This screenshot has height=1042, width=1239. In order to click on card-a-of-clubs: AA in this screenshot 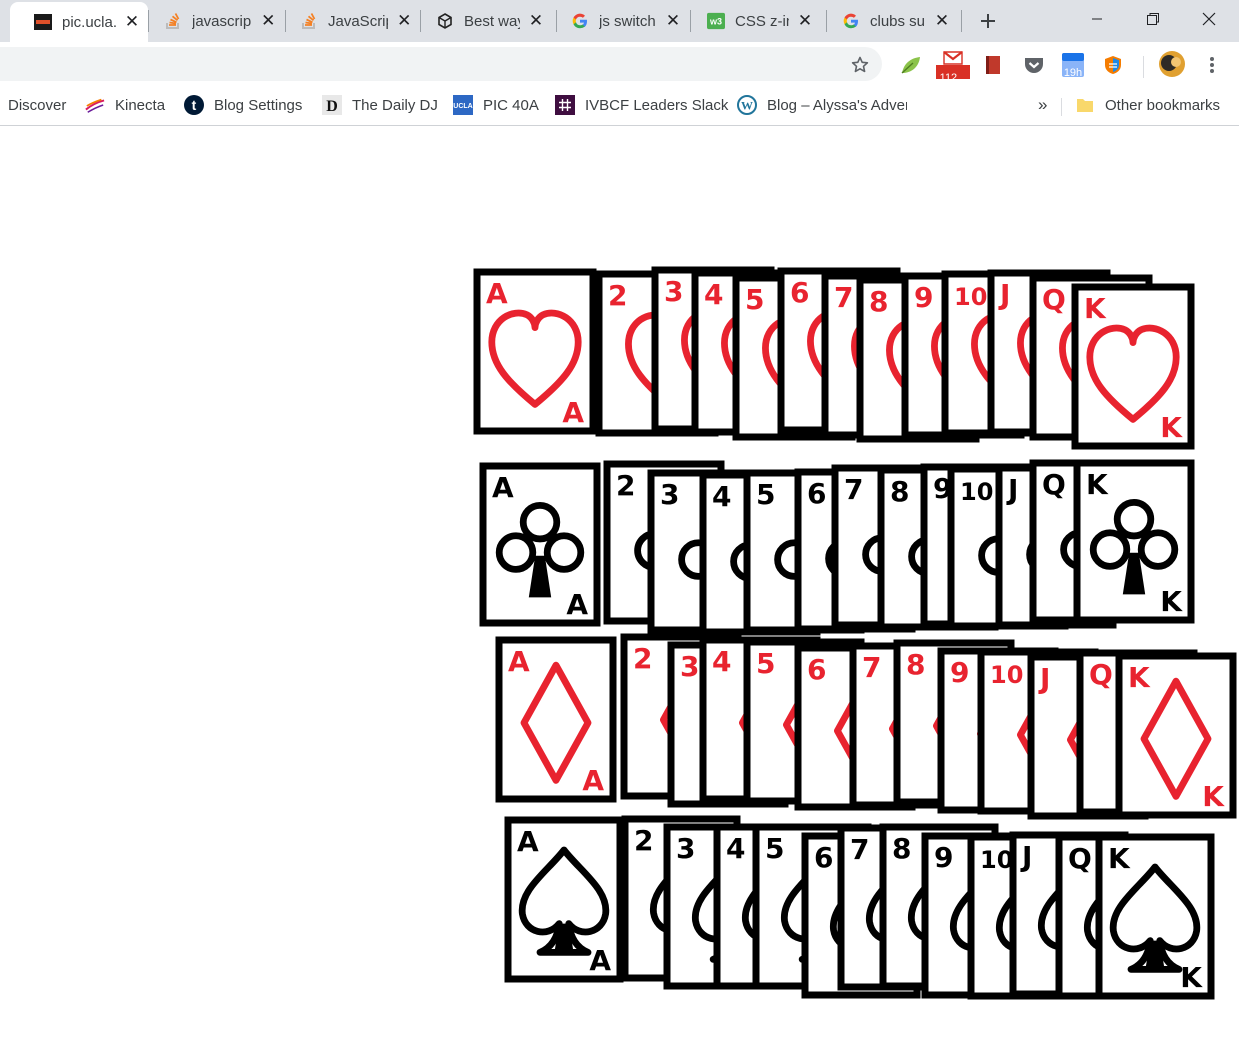, I will do `click(540, 544)`.